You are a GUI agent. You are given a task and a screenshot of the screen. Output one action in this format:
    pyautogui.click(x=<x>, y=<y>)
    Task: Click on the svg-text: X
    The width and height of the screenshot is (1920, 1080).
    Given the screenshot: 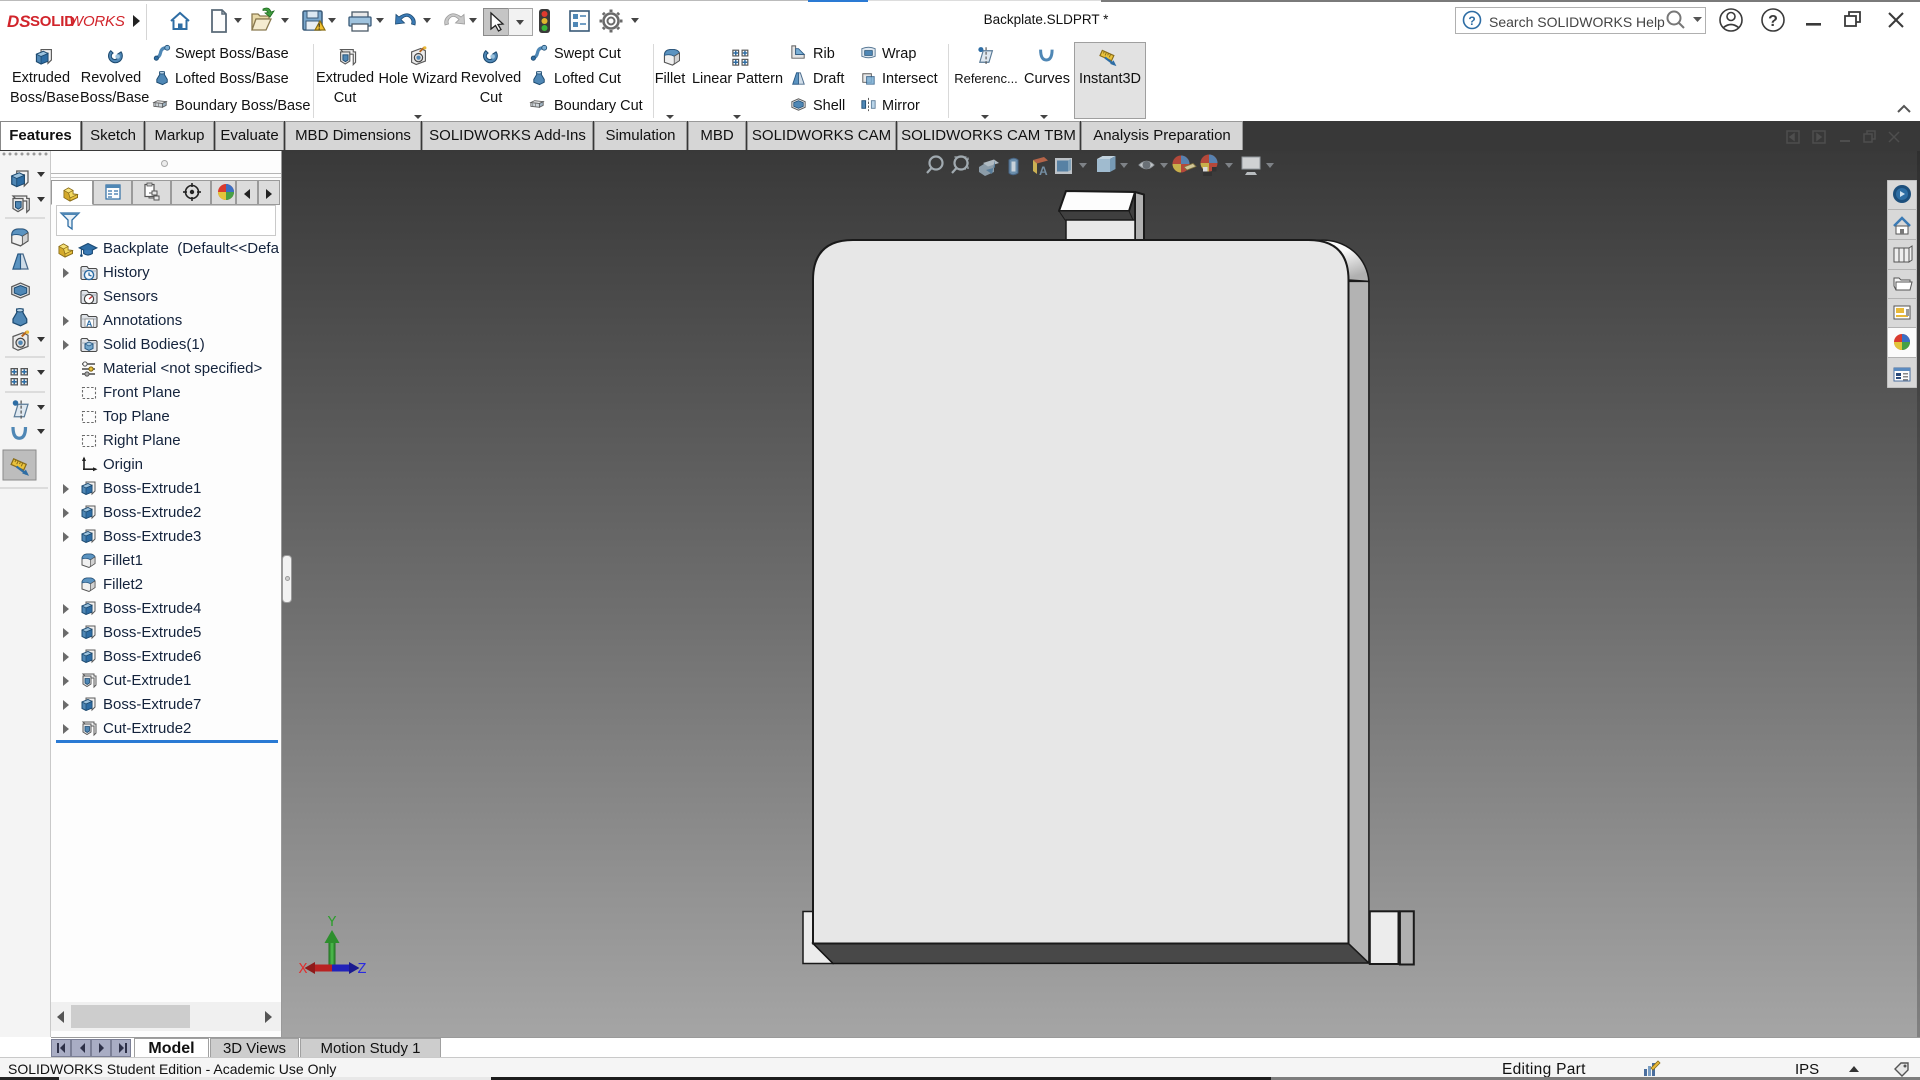 What is the action you would take?
    pyautogui.click(x=302, y=969)
    